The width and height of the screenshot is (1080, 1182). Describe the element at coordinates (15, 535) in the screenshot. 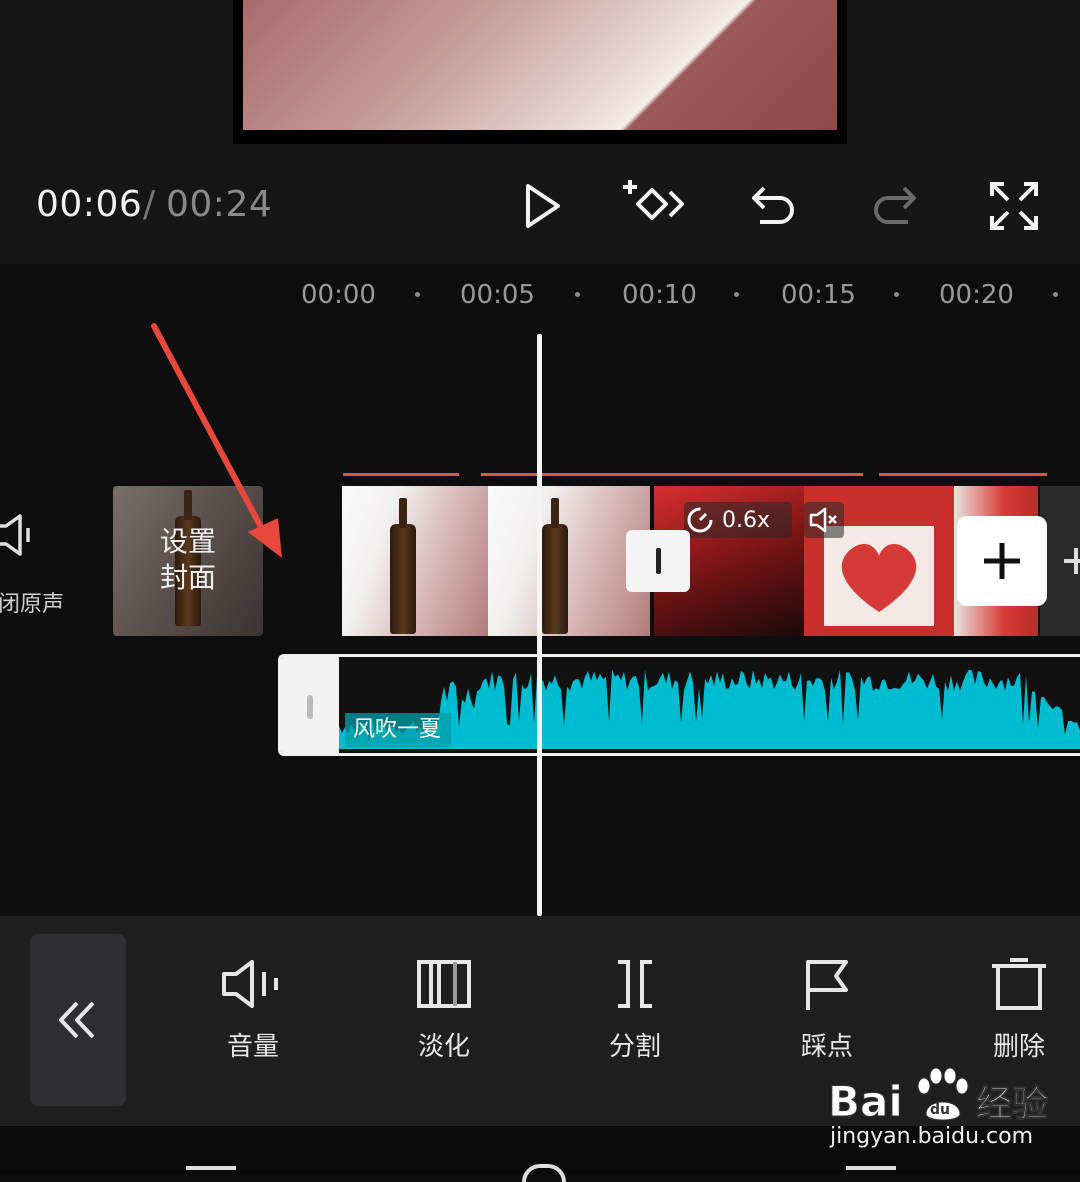

I see `speaker-icon` at that location.